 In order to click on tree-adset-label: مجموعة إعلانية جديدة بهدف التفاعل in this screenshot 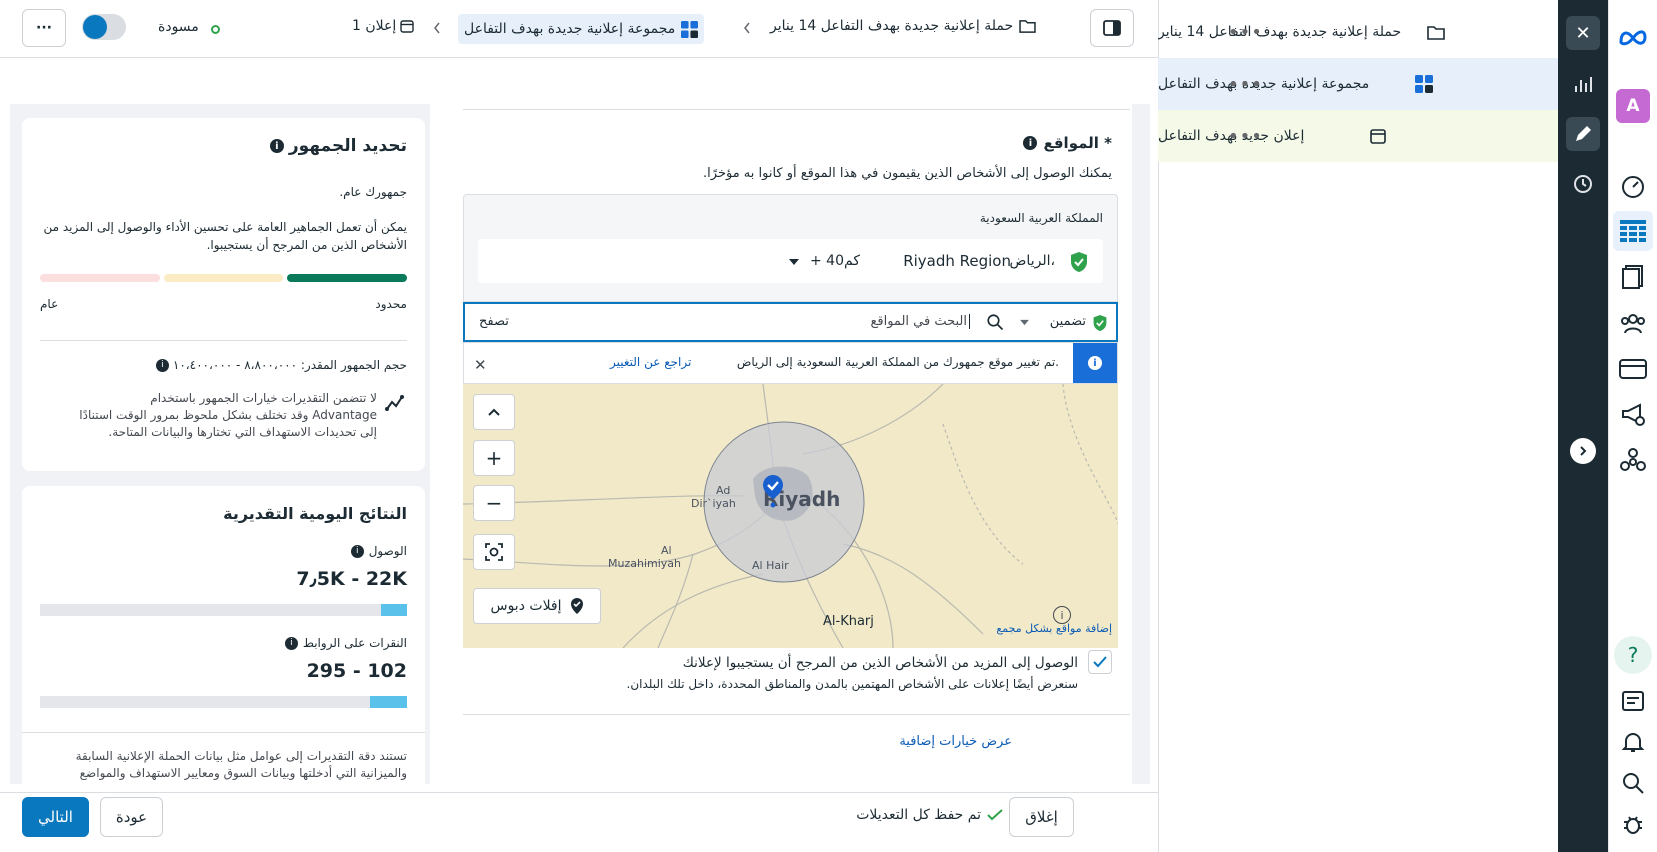, I will do `click(1264, 84)`.